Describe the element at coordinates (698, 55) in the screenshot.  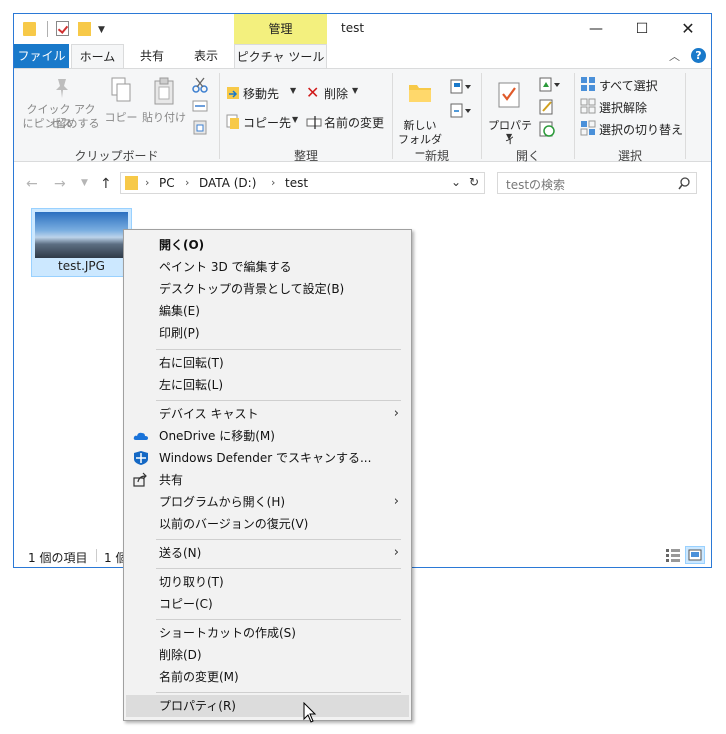
I see `help-icon: ?` at that location.